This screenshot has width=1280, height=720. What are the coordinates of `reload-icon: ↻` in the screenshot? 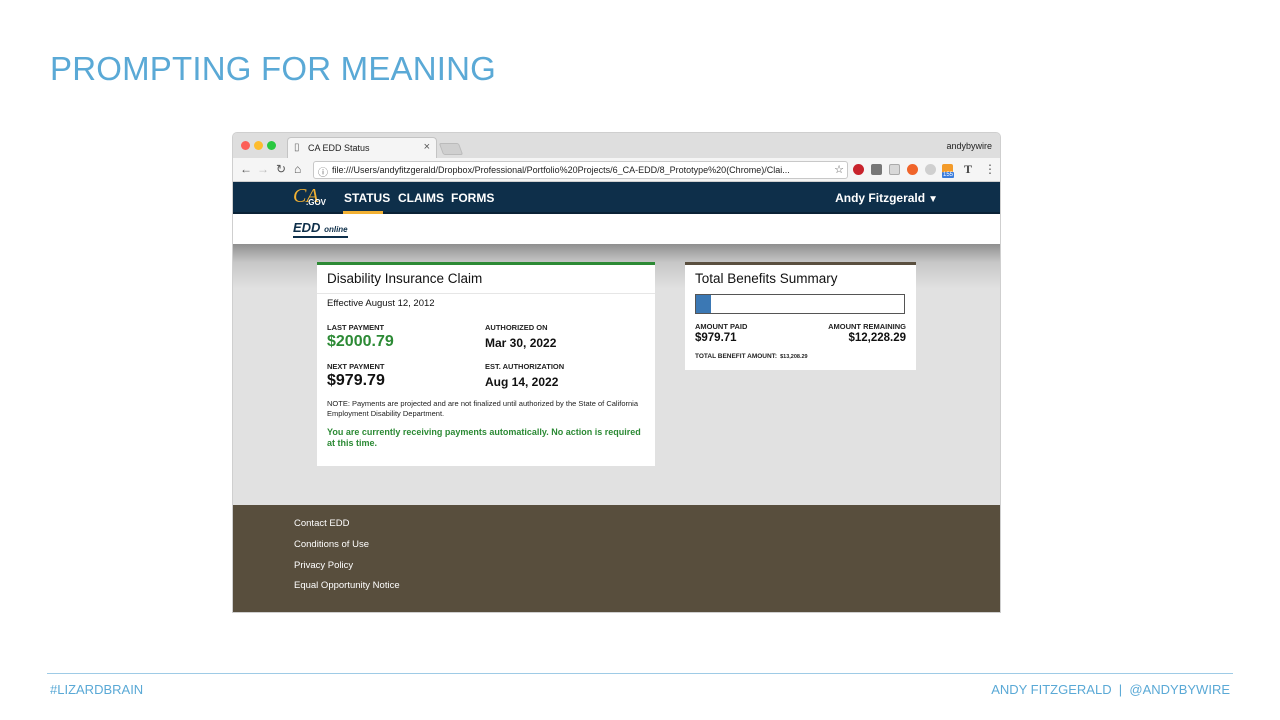 It's located at (281, 169).